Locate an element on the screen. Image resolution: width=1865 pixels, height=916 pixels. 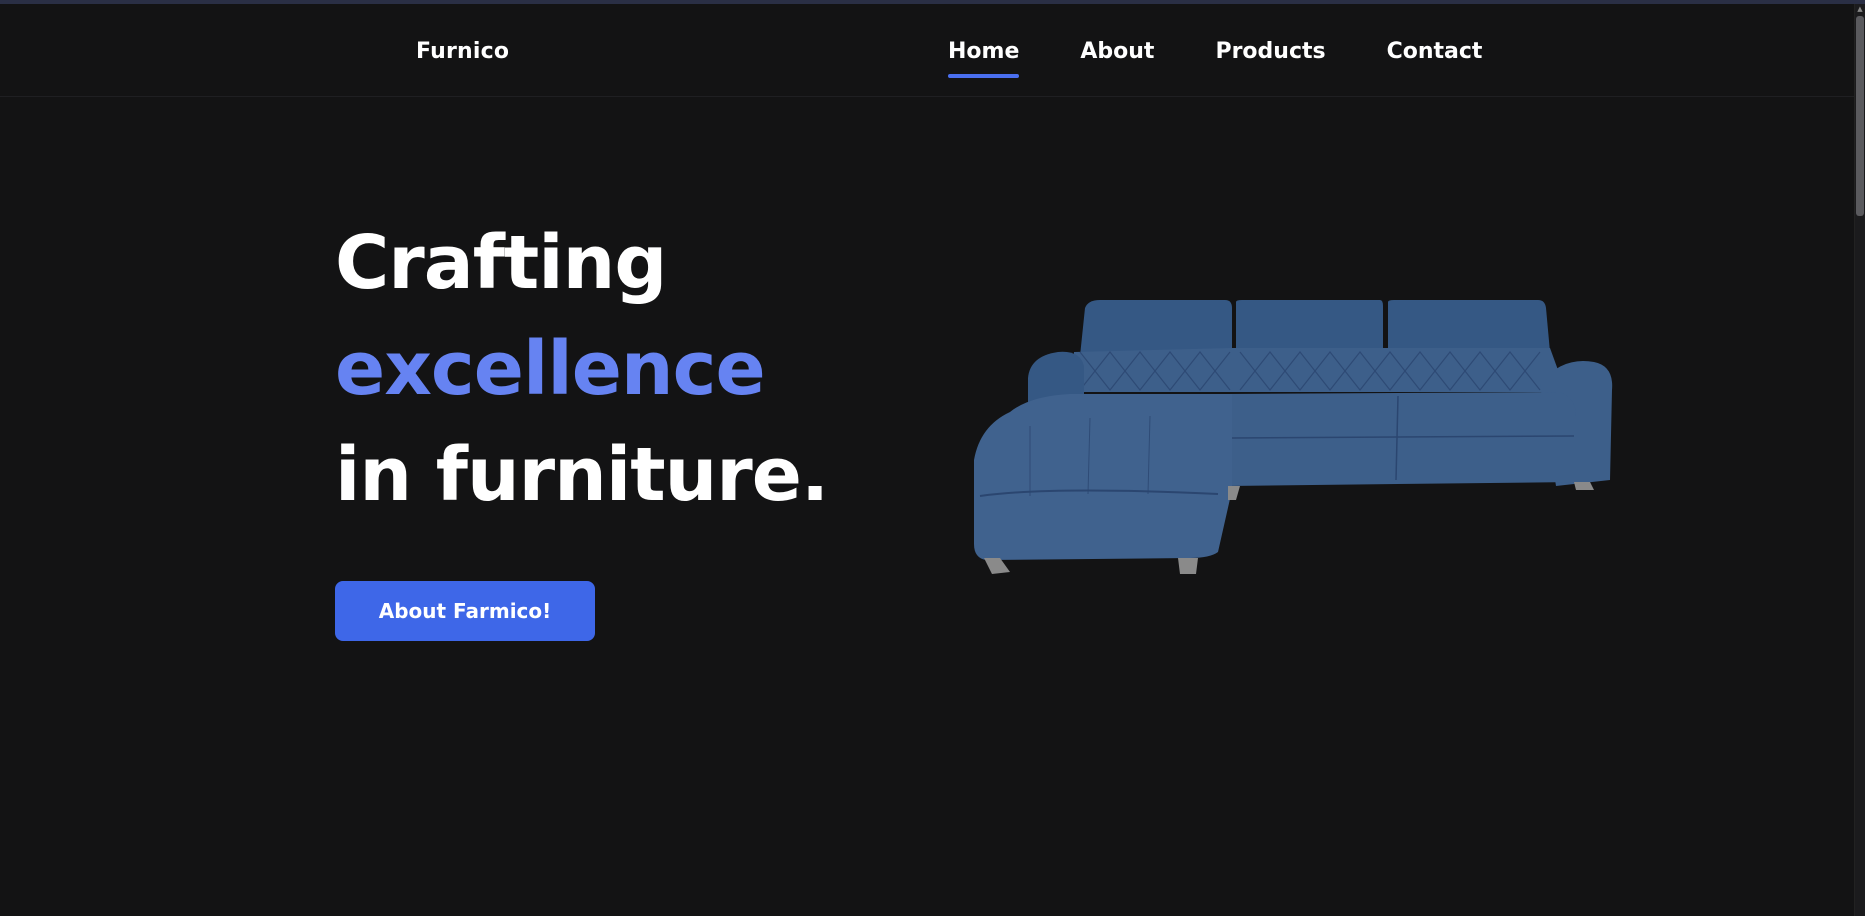
hero-line-1: Crafting is located at coordinates (501, 263).